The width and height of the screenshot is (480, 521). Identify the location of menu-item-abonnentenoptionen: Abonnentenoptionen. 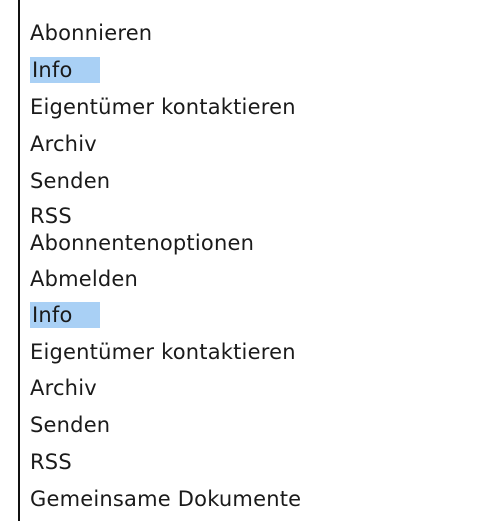
(142, 243).